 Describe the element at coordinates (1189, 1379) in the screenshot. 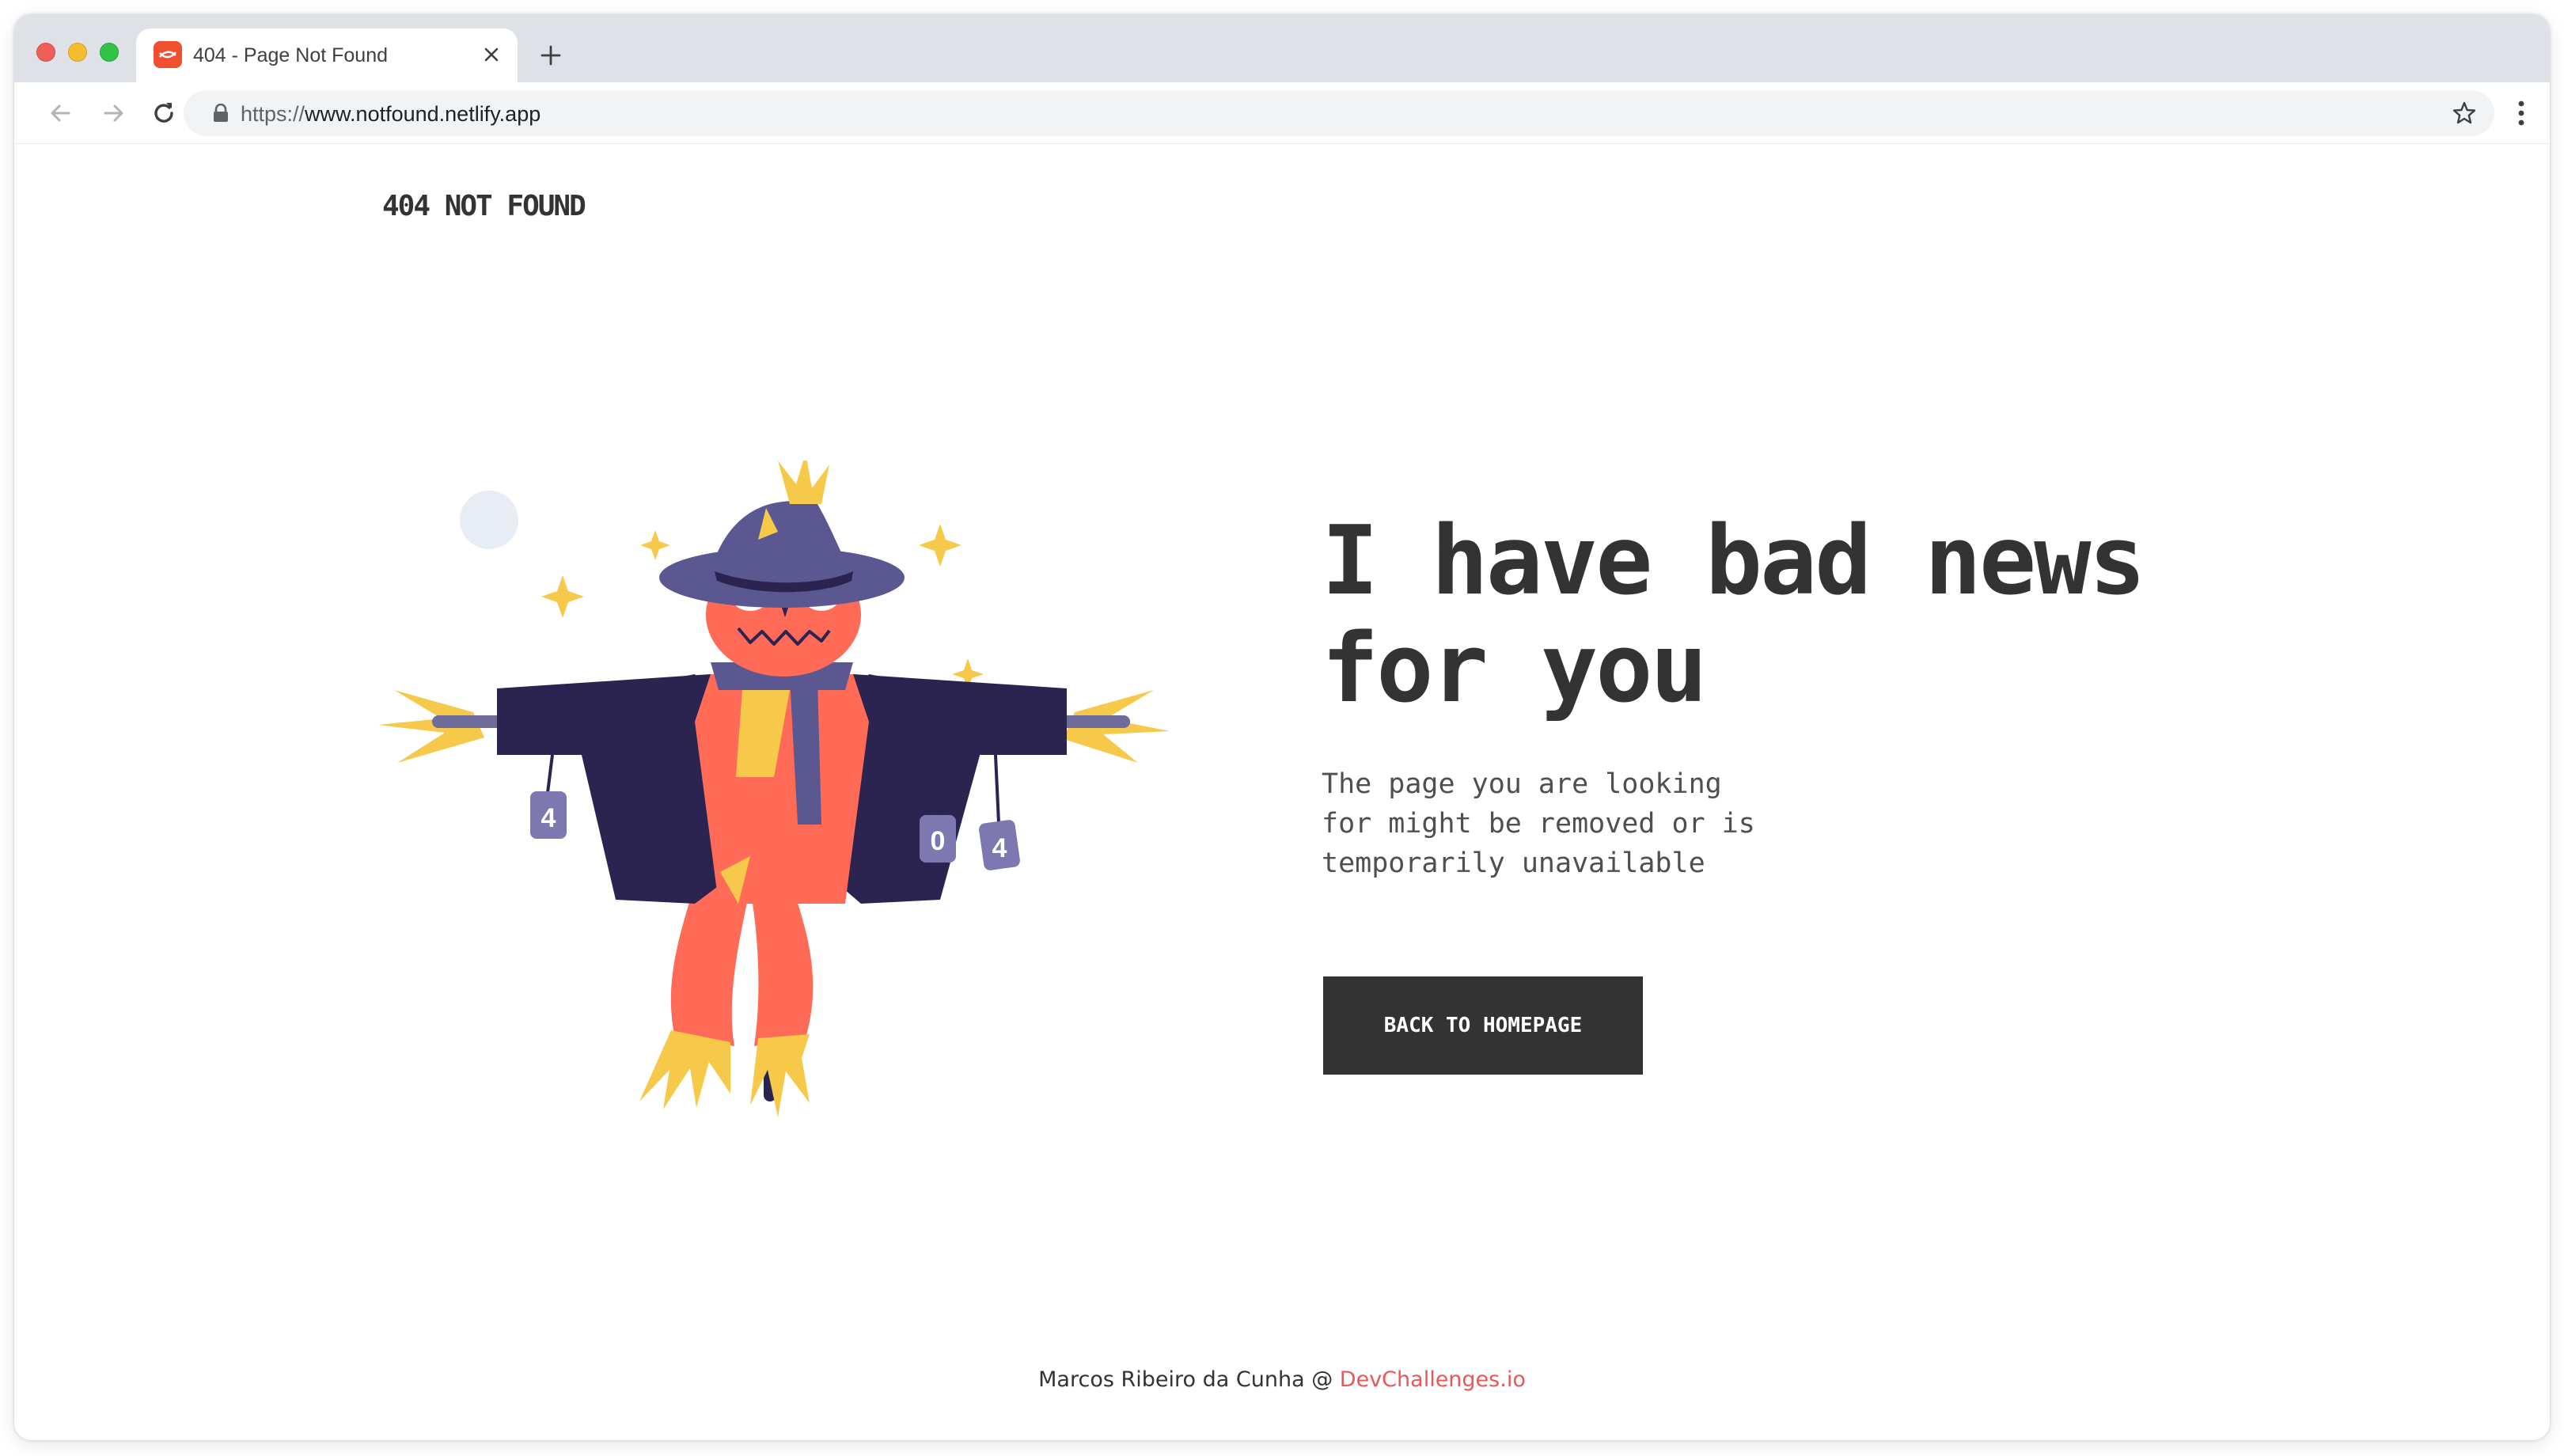

I see `footer-author: Marcos Ribeiro da Cunha @` at that location.